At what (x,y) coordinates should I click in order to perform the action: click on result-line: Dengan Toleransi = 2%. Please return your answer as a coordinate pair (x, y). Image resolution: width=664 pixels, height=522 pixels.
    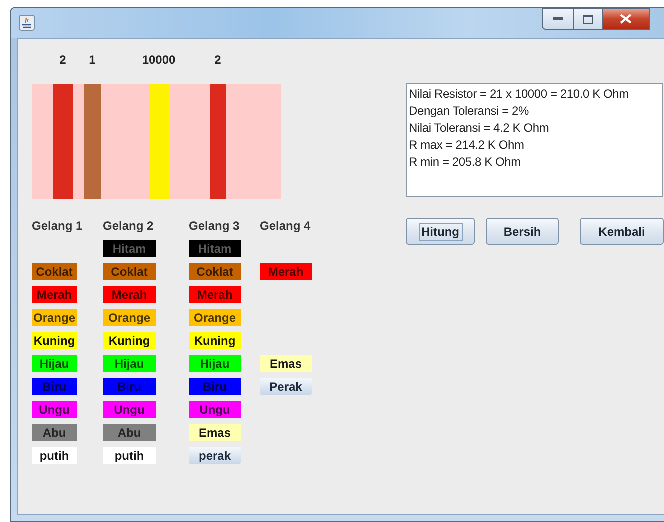
    Looking at the image, I should click on (469, 111).